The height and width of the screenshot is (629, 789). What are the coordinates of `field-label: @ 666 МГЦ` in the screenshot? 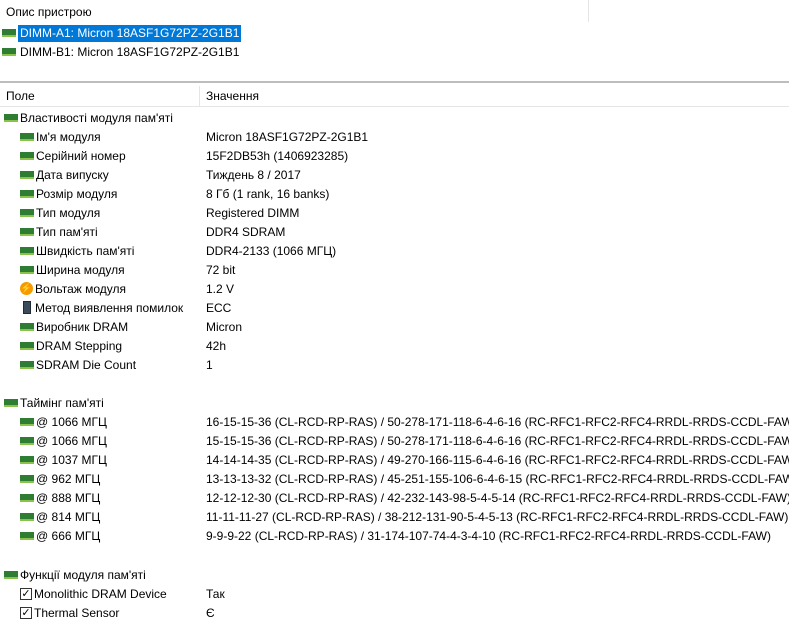 It's located at (68, 536).